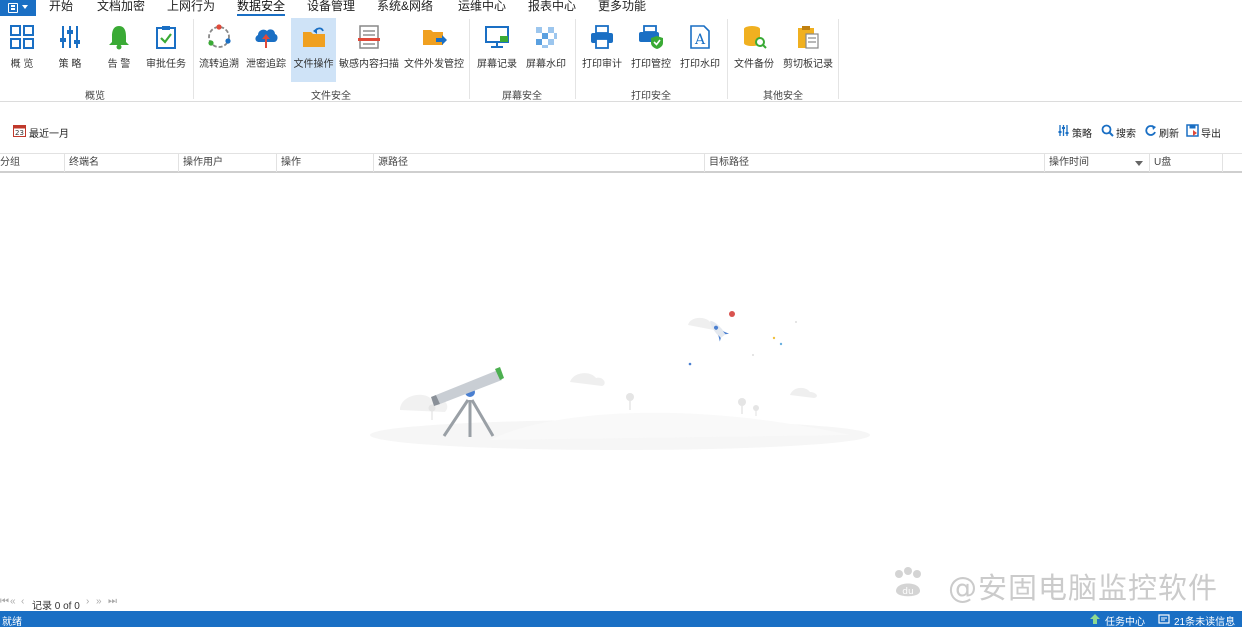  I want to click on watermark: du @安固电脑监控软件, so click(1060, 584).